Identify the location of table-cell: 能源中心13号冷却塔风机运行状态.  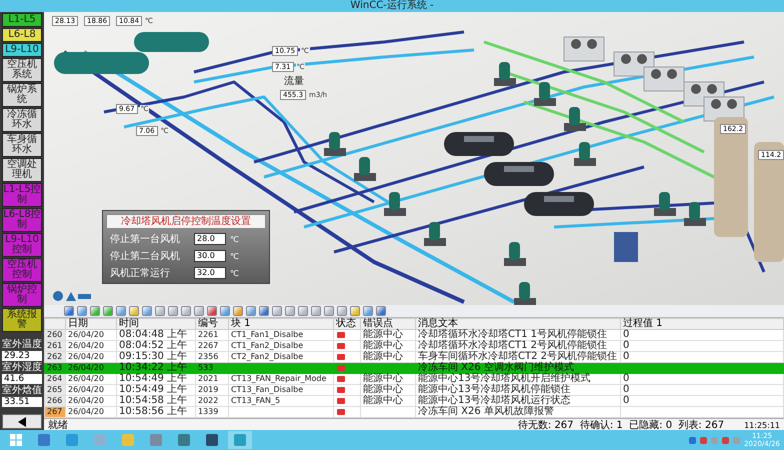
(518, 401).